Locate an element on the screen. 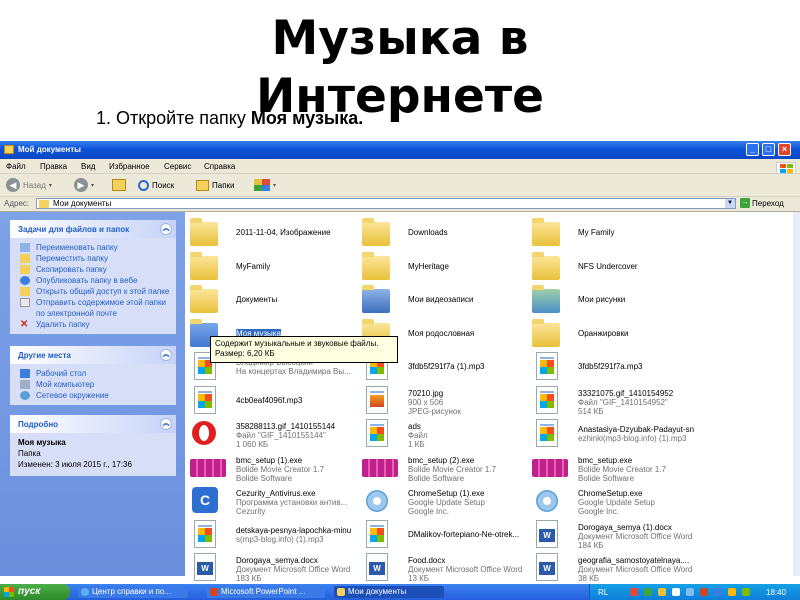 This screenshot has width=800, height=600. folders-button: Папки is located at coordinates (215, 185).